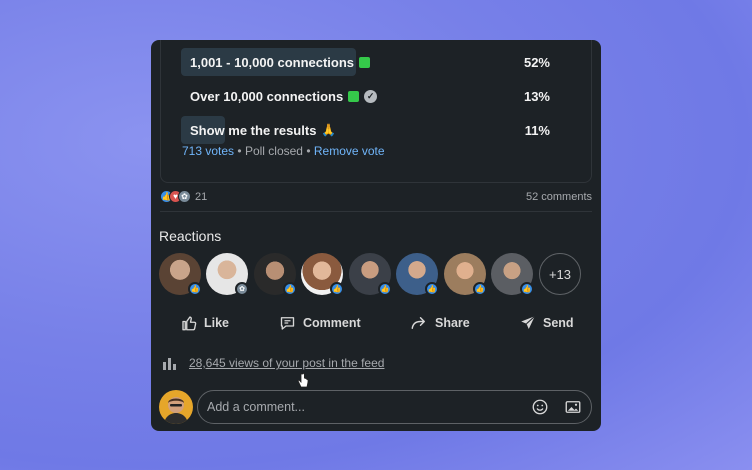  I want to click on views-link: 28,645 views of your post in the feed, so click(286, 363).